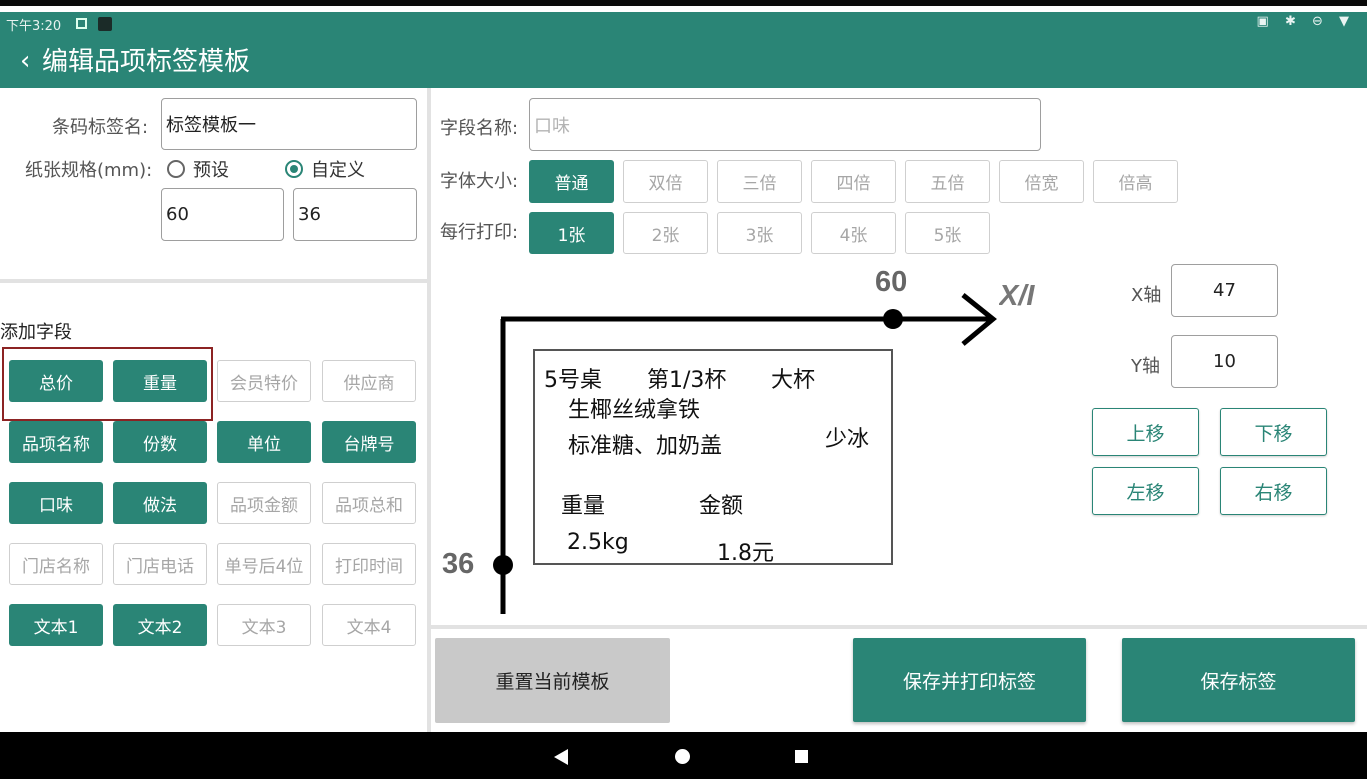 The image size is (1367, 779). I want to click on field-button: 台牌号, so click(369, 442).